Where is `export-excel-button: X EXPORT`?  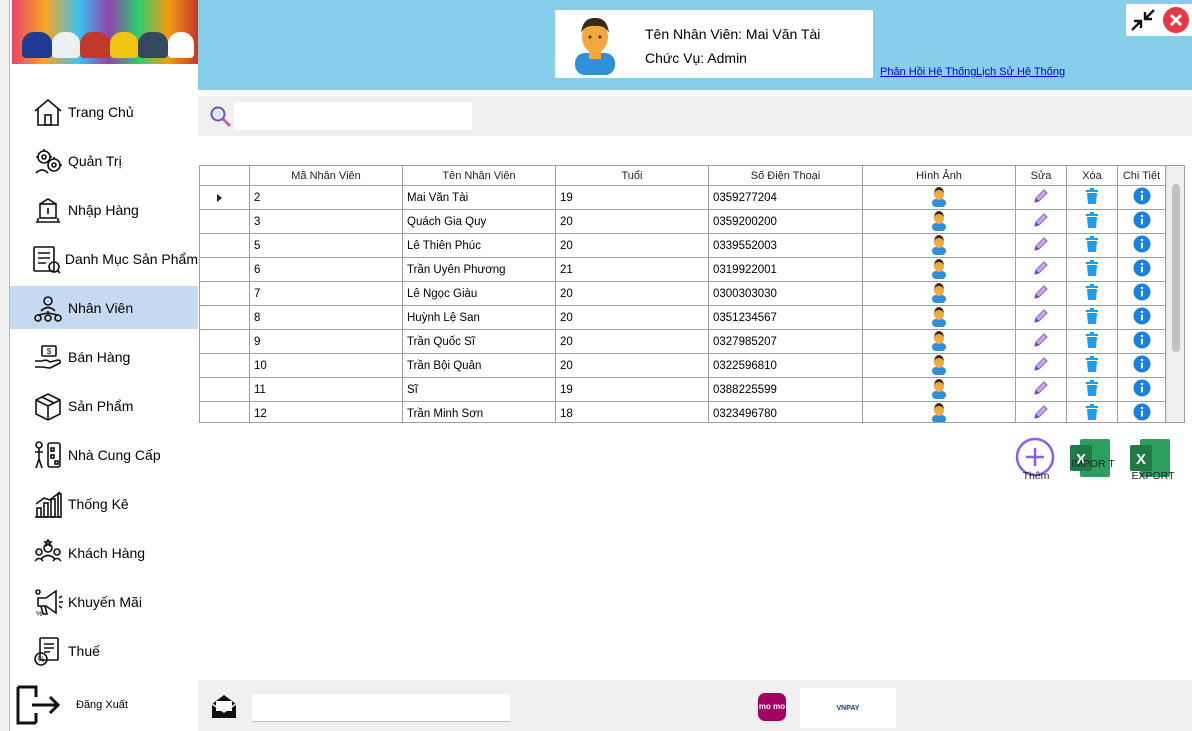
export-excel-button: X EXPORT is located at coordinates (1153, 462).